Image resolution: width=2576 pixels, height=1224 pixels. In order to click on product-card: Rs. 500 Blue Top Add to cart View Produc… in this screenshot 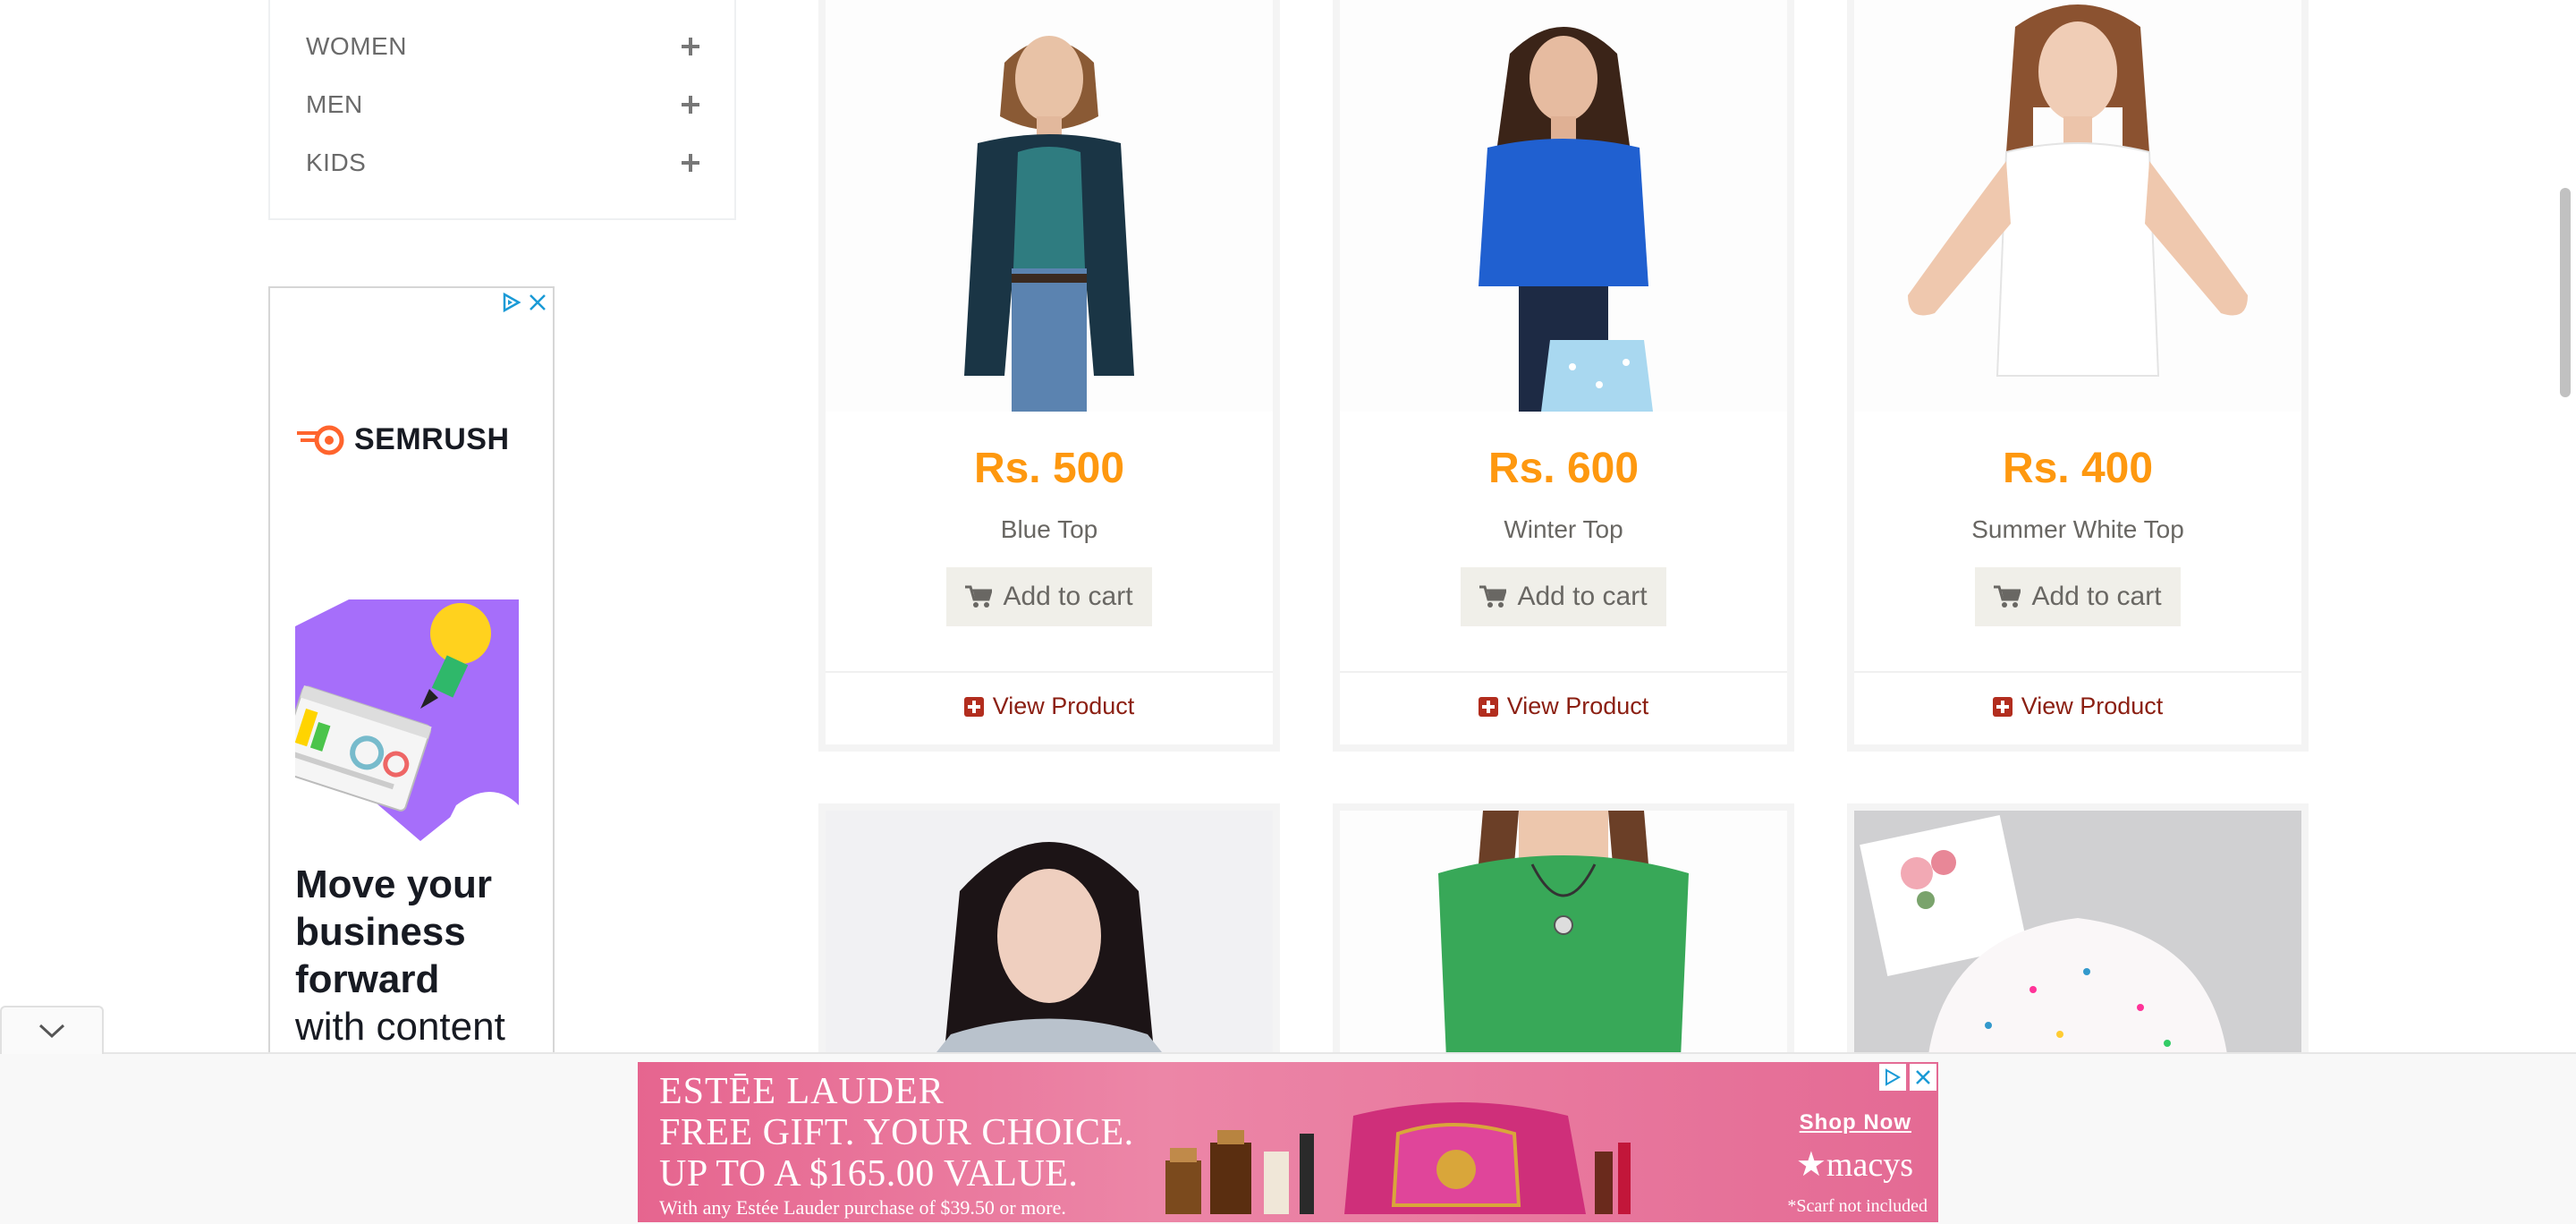, I will do `click(1049, 376)`.